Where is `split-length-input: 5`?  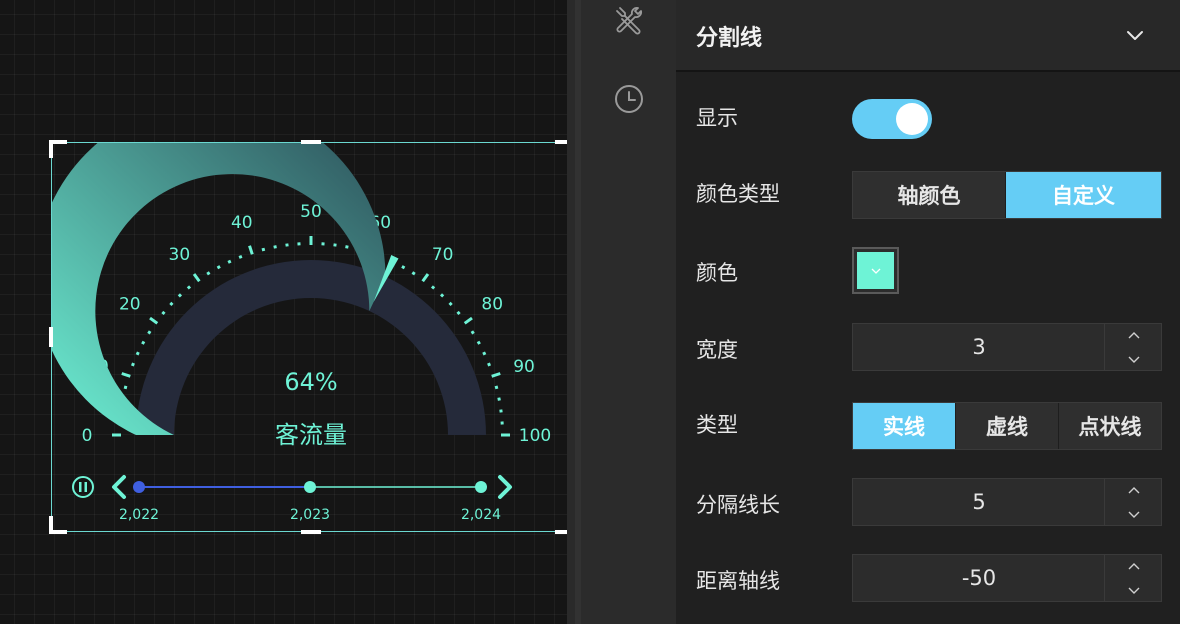
split-length-input: 5 is located at coordinates (979, 502).